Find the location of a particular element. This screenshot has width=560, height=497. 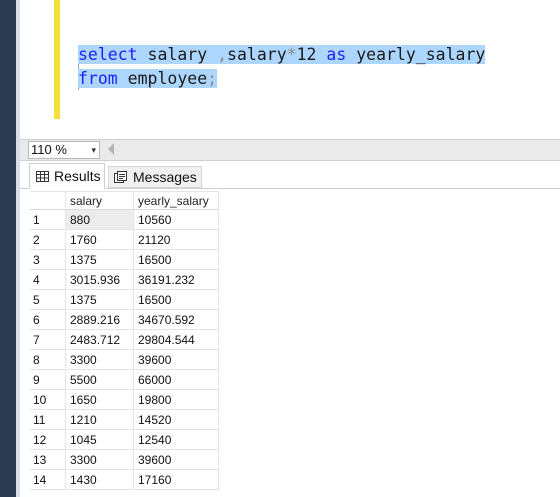

grid-header-row: salary yearly_salary is located at coordinates (124, 200).